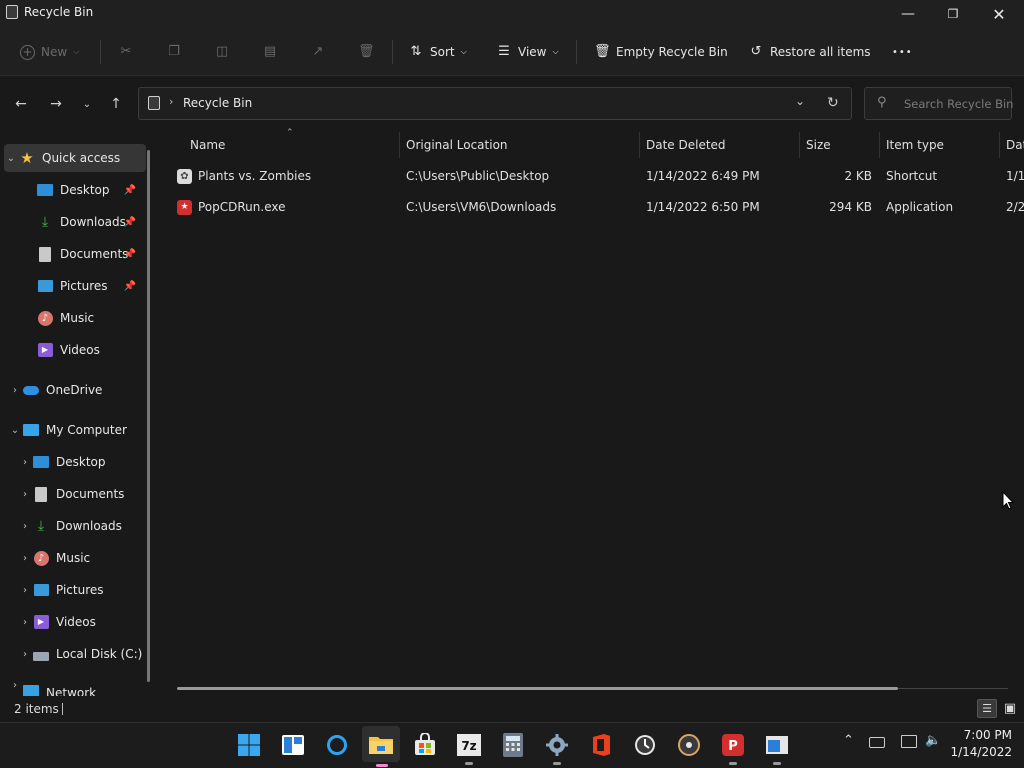 Image resolution: width=1024 pixels, height=768 pixels. What do you see at coordinates (73, 622) in the screenshot?
I see `sidebar-item-pc-videos: › ▶ Videos` at bounding box center [73, 622].